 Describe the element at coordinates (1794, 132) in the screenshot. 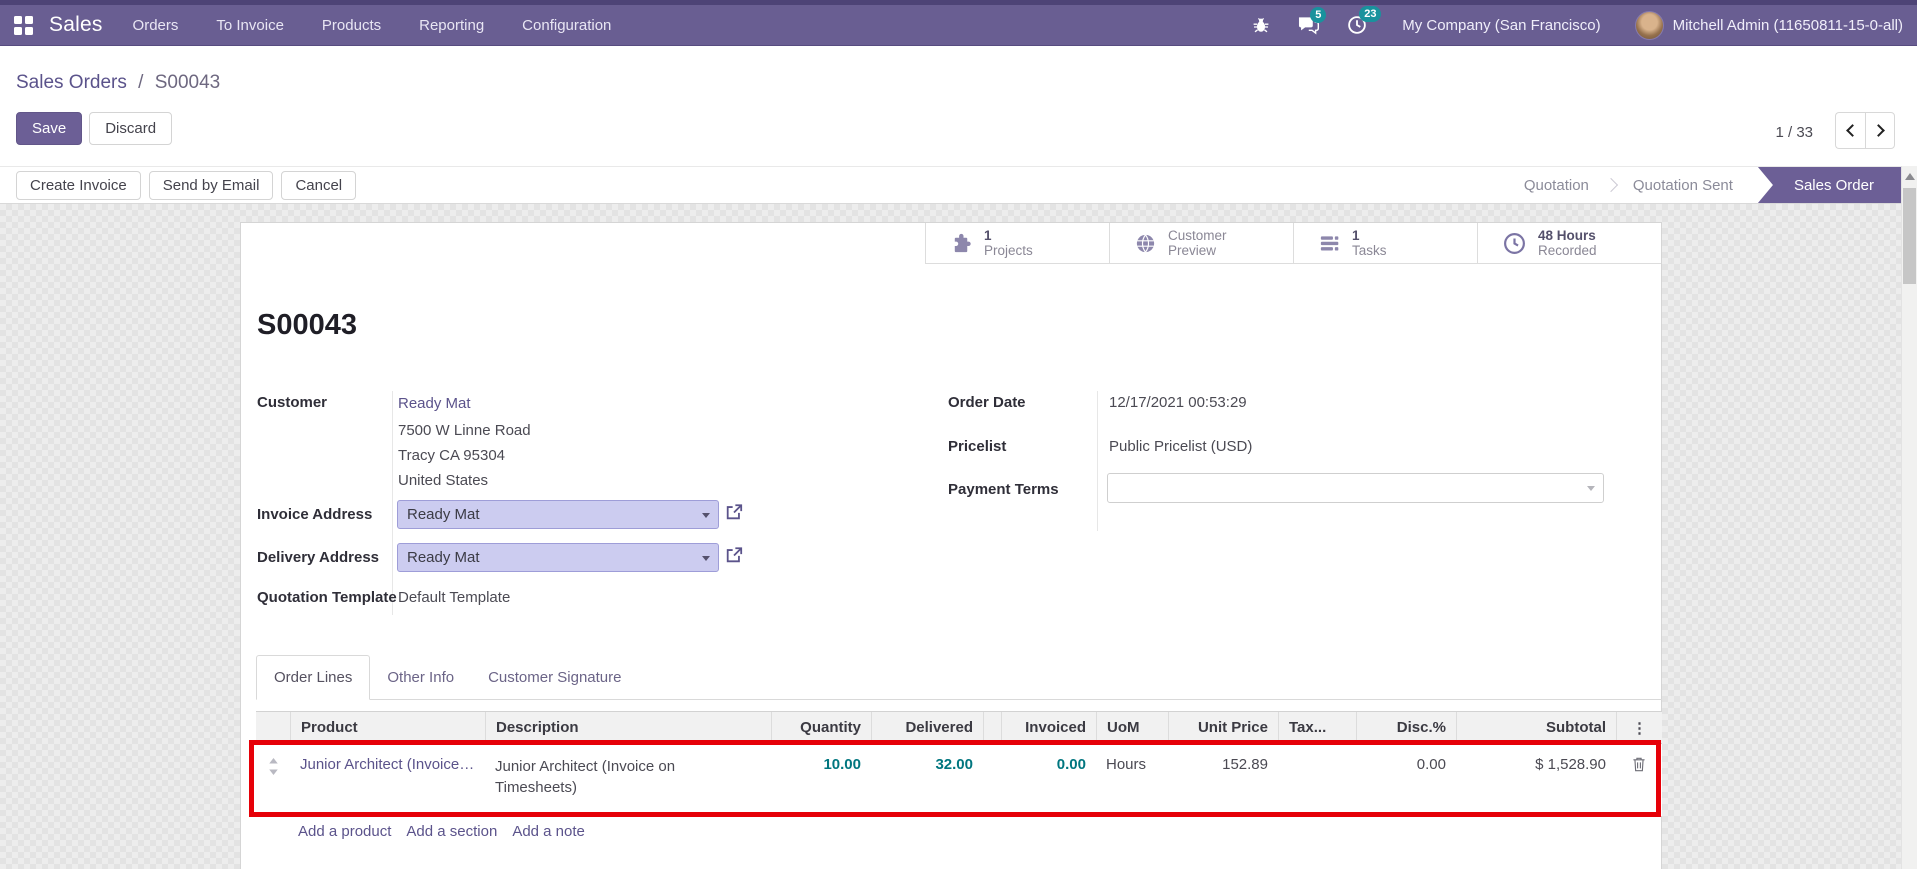

I see `pager-count: 1 / 33` at that location.